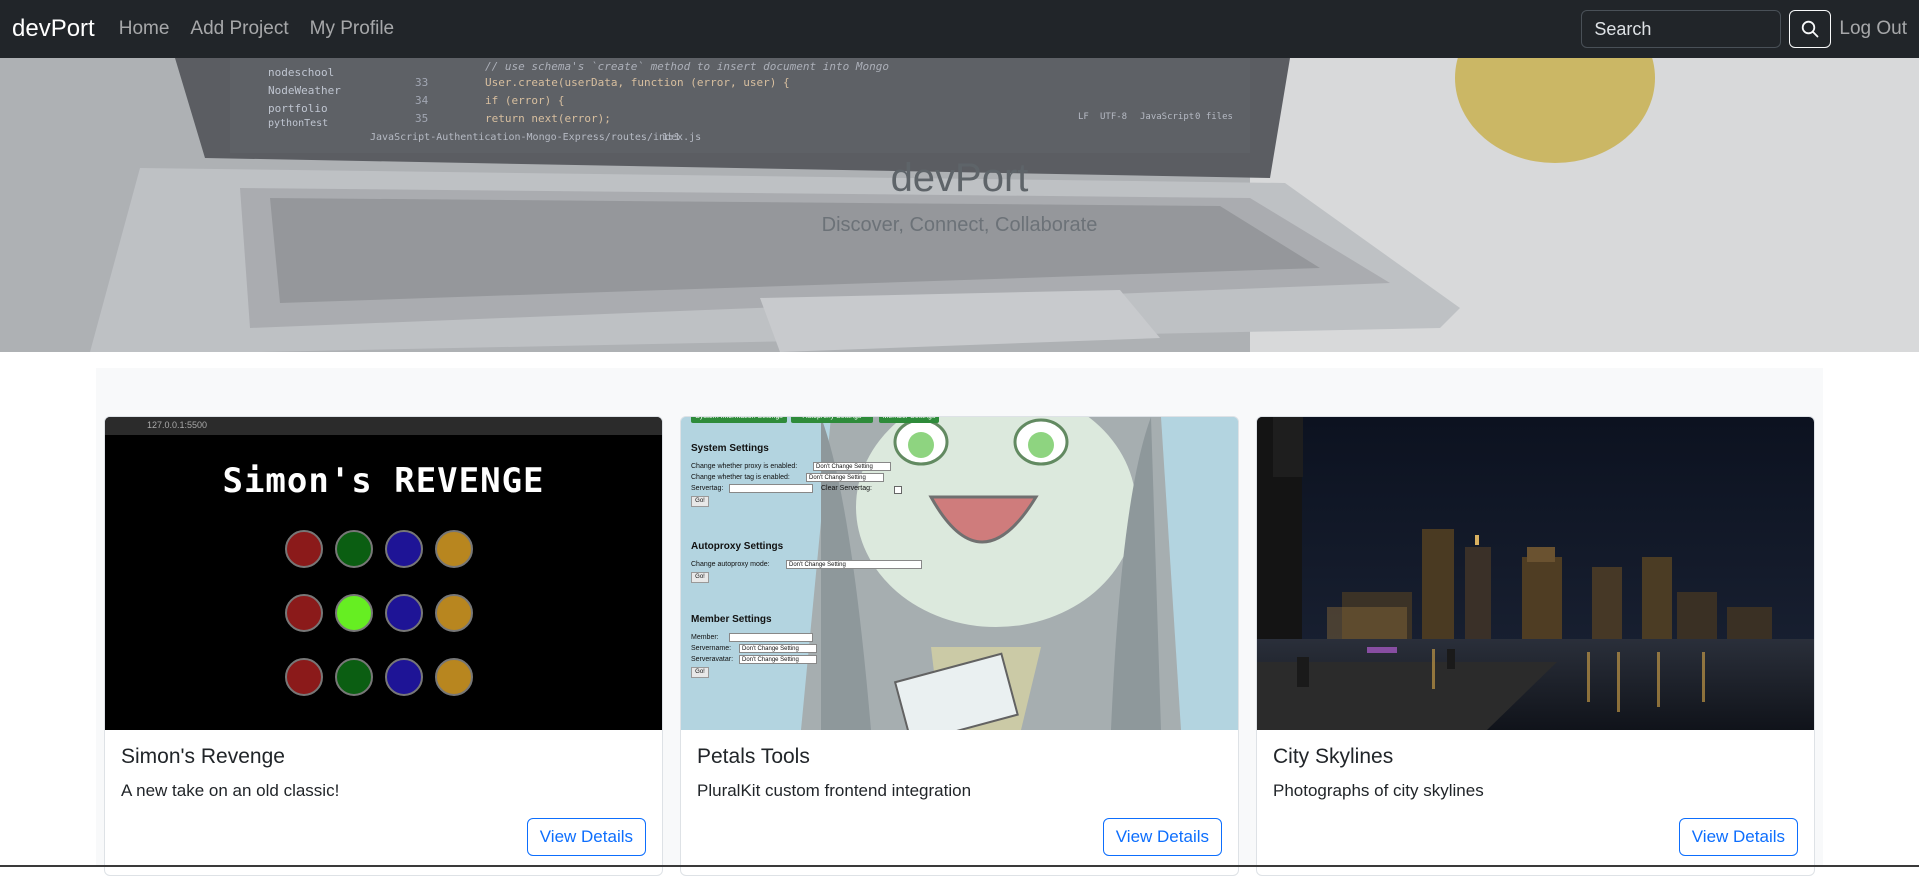 Image resolution: width=1919 pixels, height=876 pixels. Describe the element at coordinates (832, 420) in the screenshot. I see `form-top-button: Autoproxy Settings` at that location.